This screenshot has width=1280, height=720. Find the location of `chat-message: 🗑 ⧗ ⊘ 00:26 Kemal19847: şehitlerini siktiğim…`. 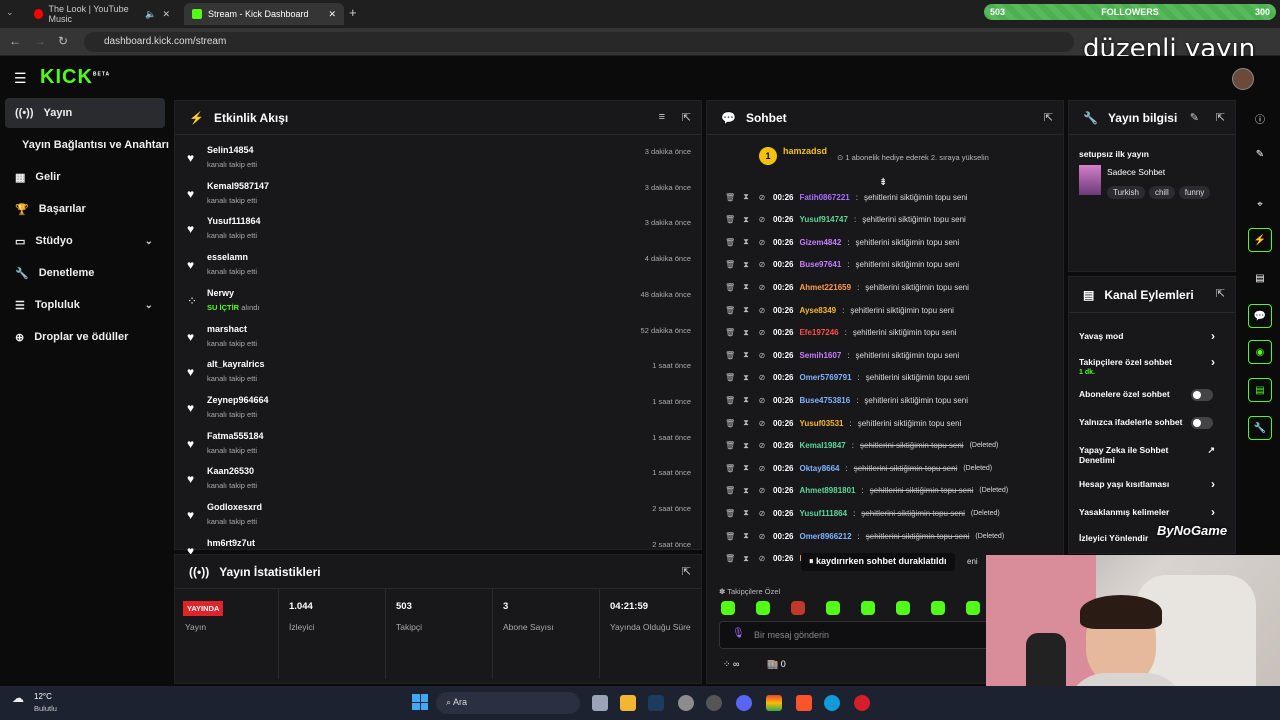

chat-message: 🗑 ⧗ ⊘ 00:26 Kemal19847: şehitlerini siktiğim… is located at coordinates (861, 446).